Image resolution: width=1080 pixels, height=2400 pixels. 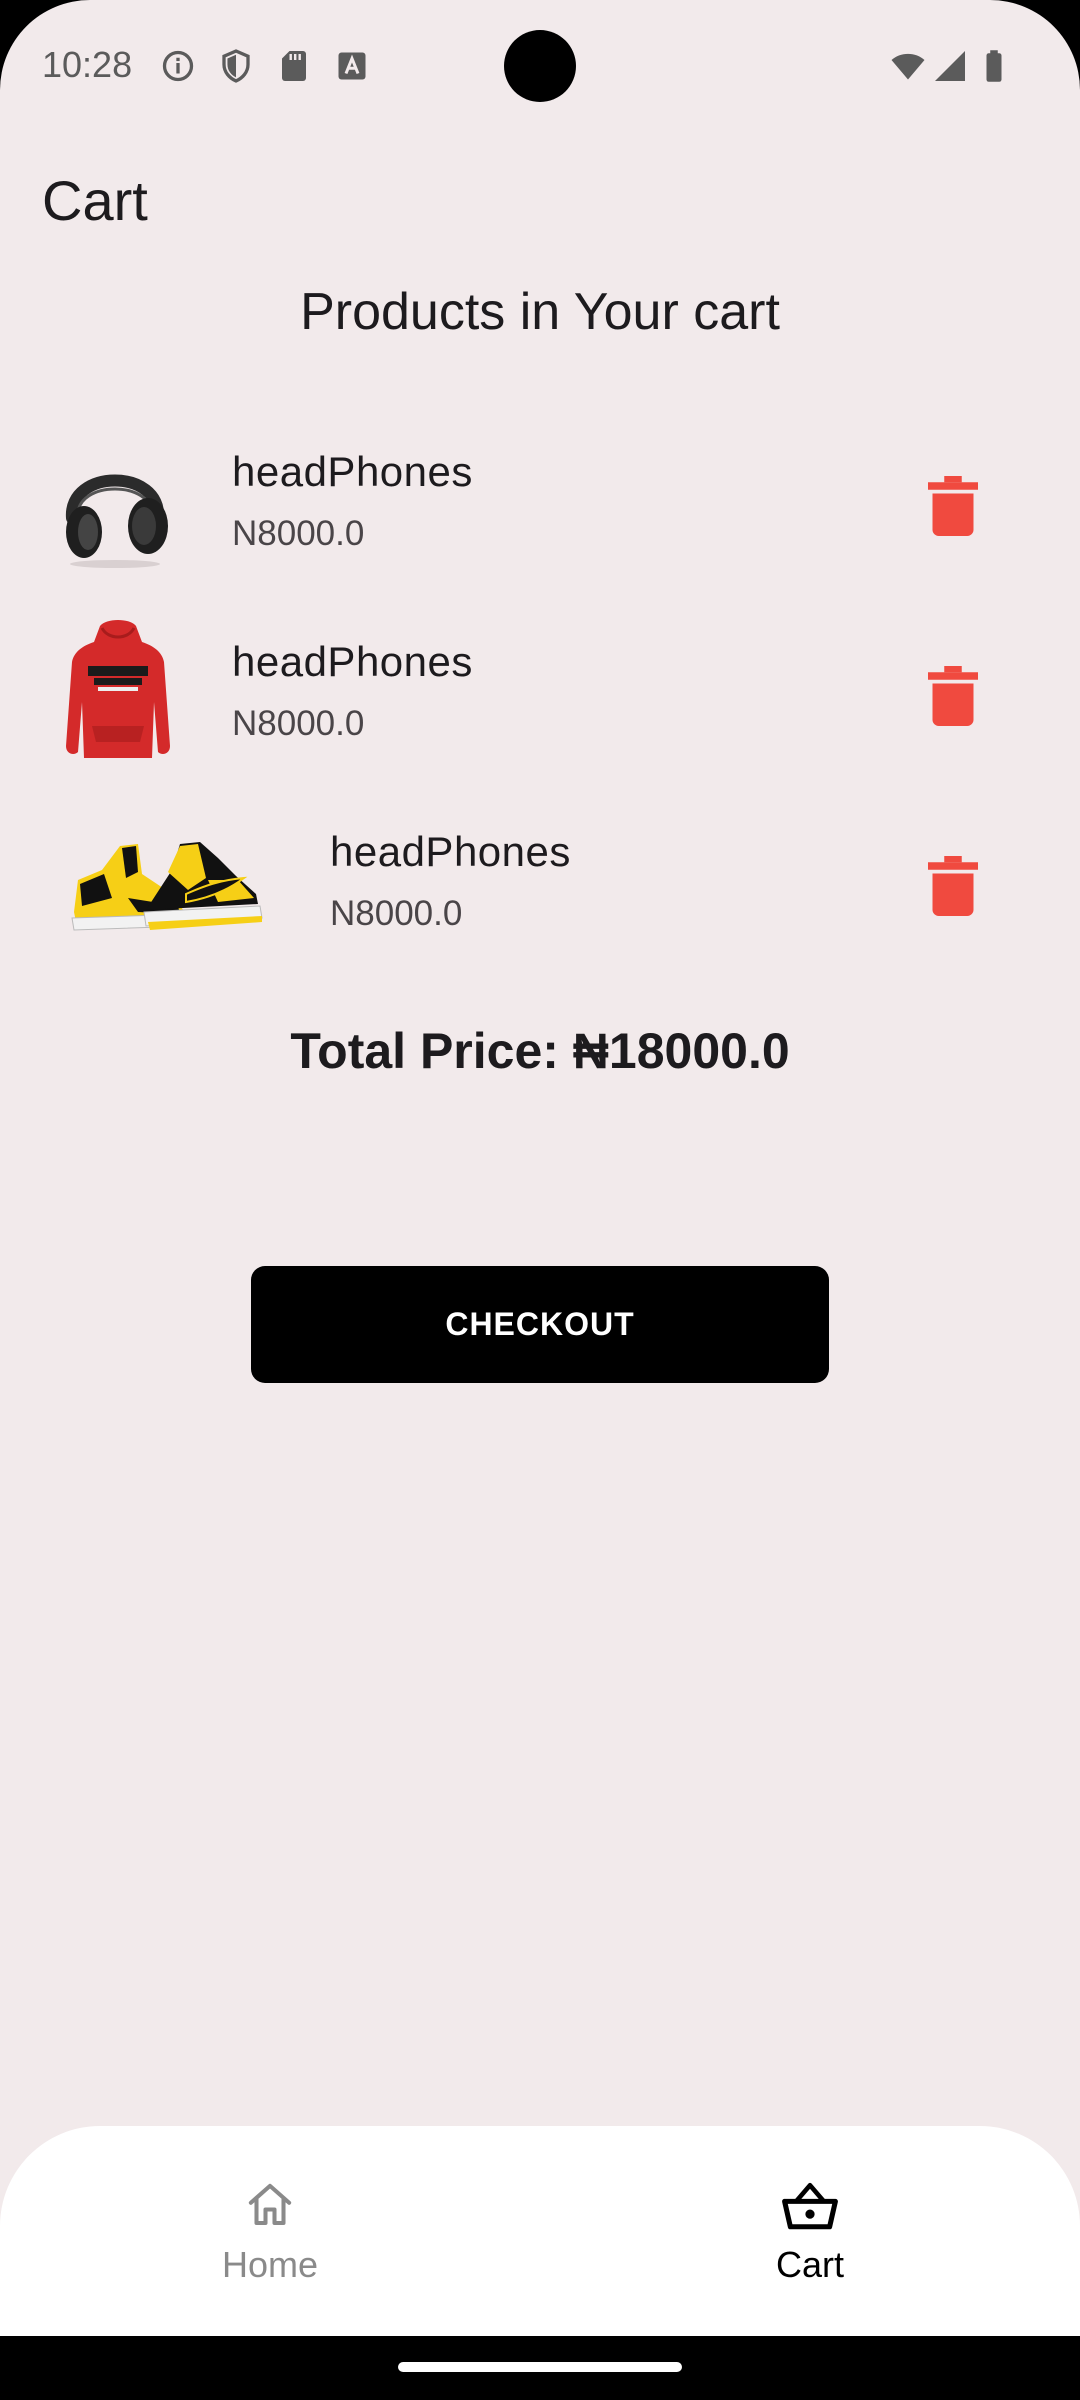 I want to click on yellow-sneakers-image, so click(x=167, y=886).